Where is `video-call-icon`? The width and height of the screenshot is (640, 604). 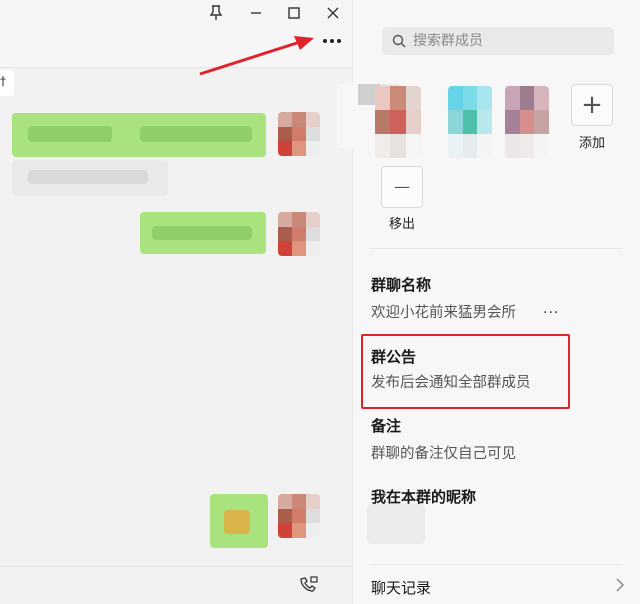
video-call-icon is located at coordinates (309, 585).